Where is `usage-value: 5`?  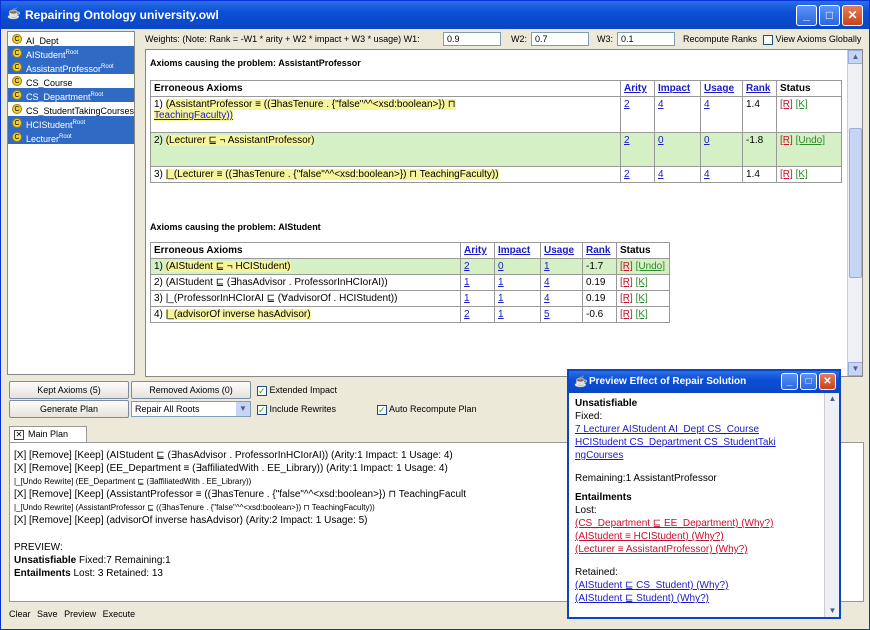
usage-value: 5 is located at coordinates (561, 314).